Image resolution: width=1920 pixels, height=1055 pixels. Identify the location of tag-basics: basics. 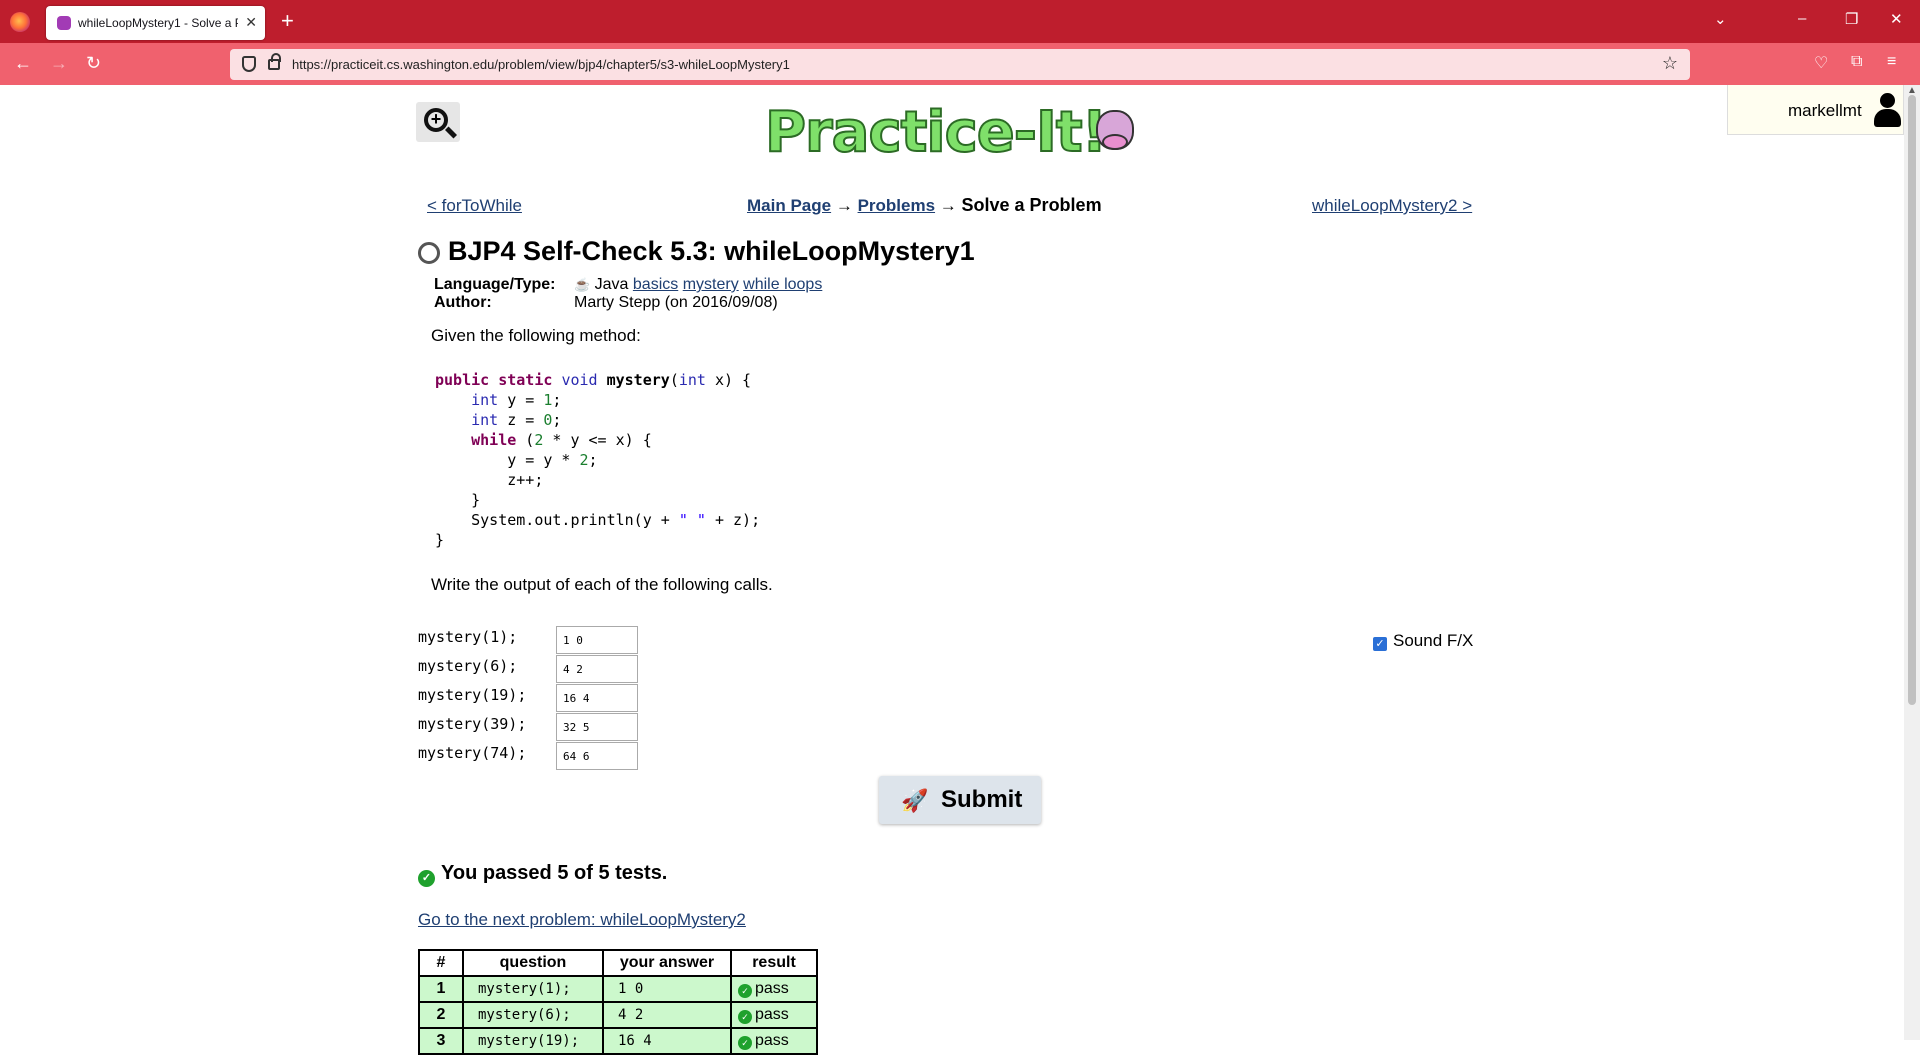
(655, 284).